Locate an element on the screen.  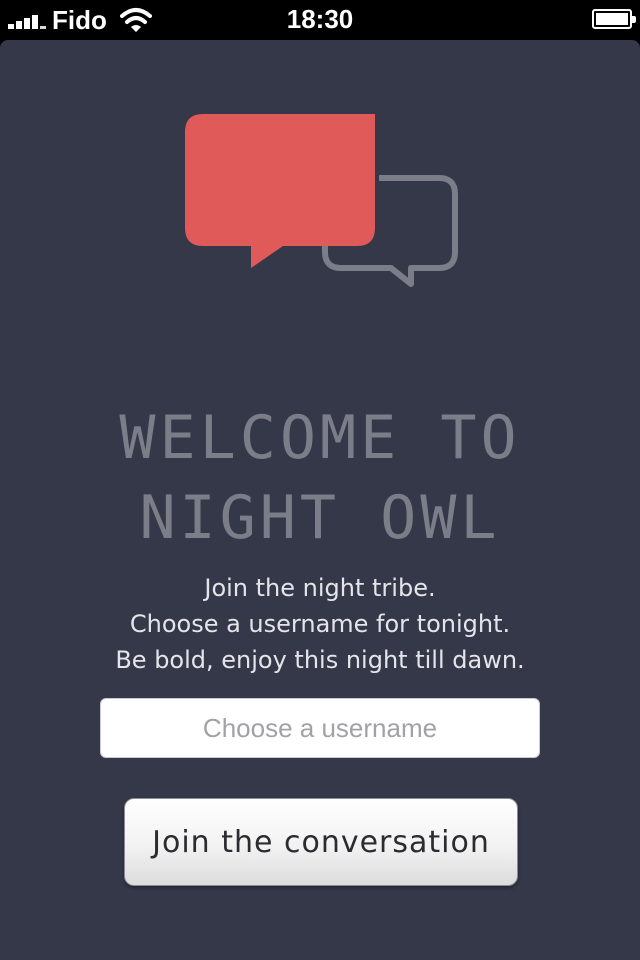
battery-icon is located at coordinates (614, 19).